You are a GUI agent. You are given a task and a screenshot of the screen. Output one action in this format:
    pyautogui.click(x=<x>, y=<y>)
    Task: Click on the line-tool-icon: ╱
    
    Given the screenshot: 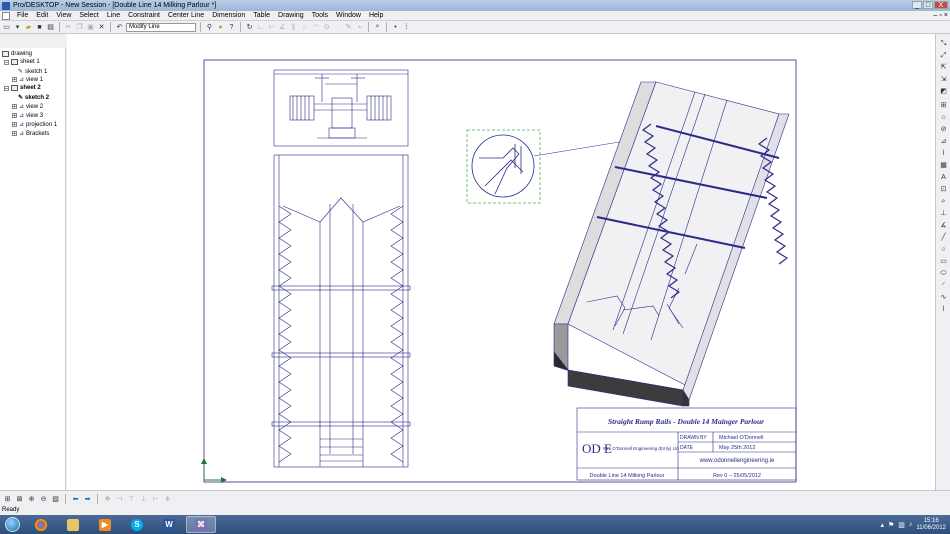 What is the action you would take?
    pyautogui.click(x=943, y=238)
    